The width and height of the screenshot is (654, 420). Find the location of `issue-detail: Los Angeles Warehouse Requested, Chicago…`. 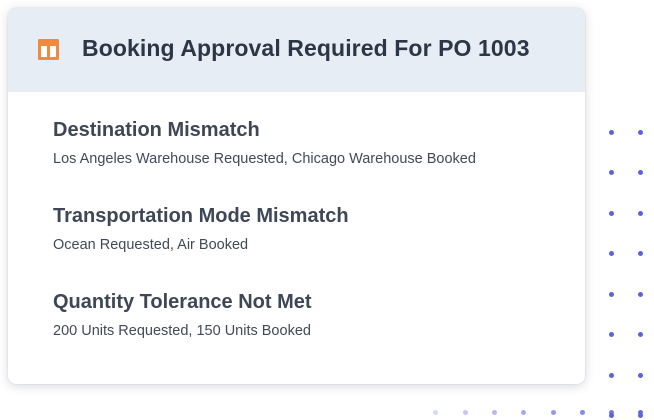

issue-detail: Los Angeles Warehouse Requested, Chicago… is located at coordinates (264, 159).